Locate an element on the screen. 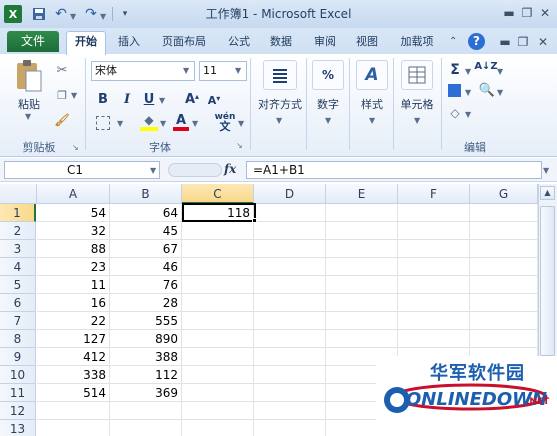 This screenshot has height=436, width=557. paste-dropdown-icon: ▼ is located at coordinates (28, 116).